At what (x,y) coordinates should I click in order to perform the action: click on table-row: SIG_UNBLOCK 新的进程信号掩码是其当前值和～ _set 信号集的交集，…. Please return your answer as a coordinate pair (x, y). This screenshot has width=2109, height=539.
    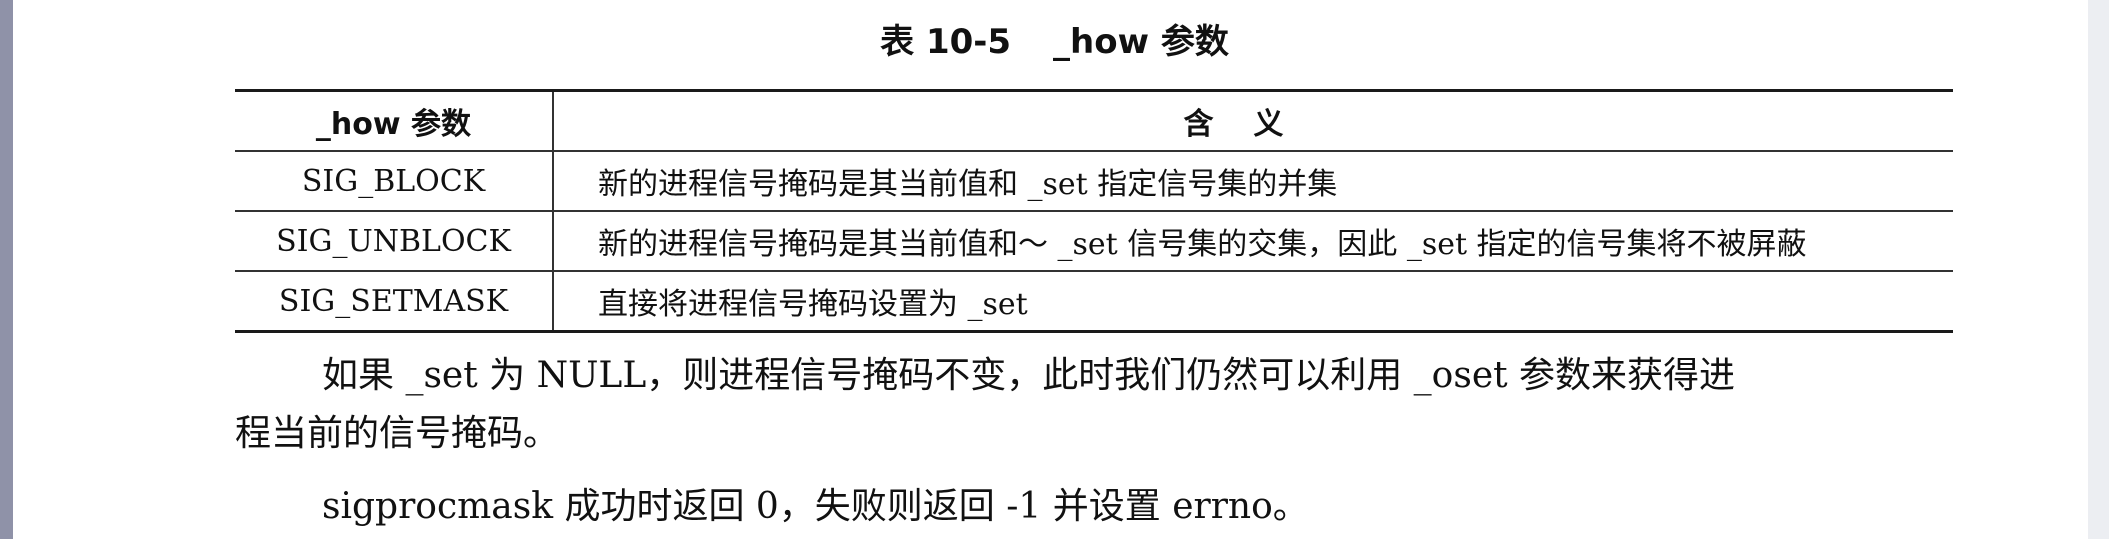
    Looking at the image, I should click on (1094, 240).